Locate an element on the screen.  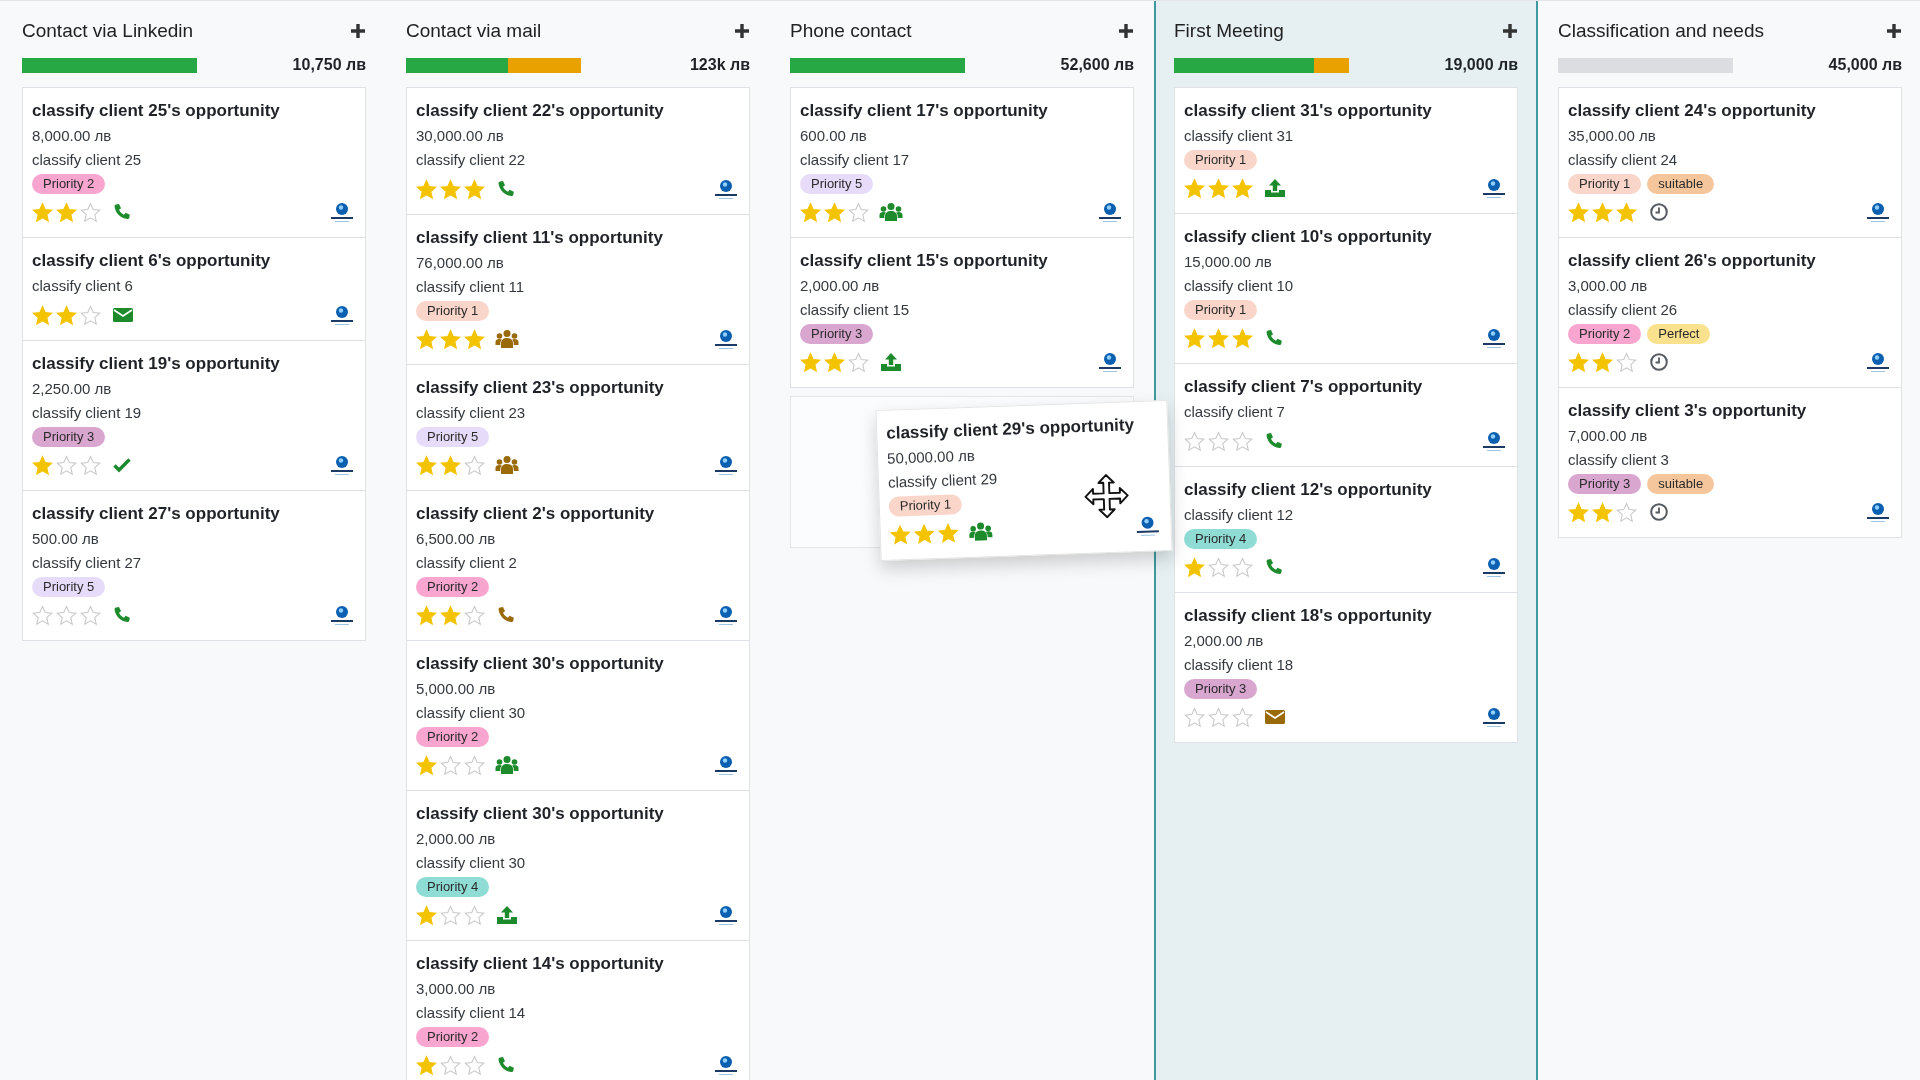
opportunity-card: classify client 22's opportunity 30,000.00 лв classify client 22 is located at coordinates (578, 151).